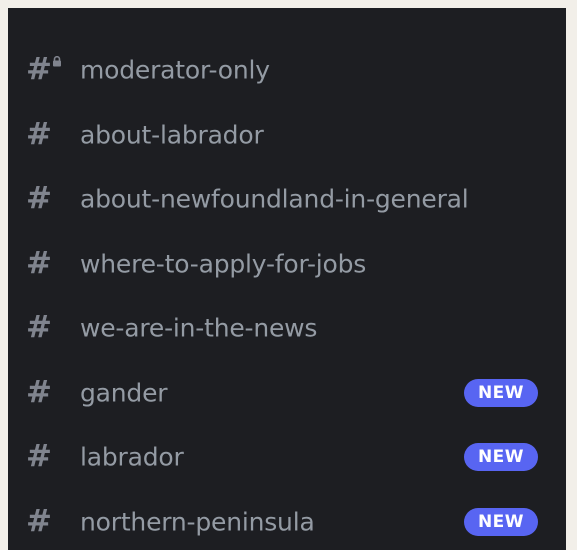 The image size is (577, 550). I want to click on channel-item-we-are-in-the-news: # we-are-in-the-news, so click(287, 328).